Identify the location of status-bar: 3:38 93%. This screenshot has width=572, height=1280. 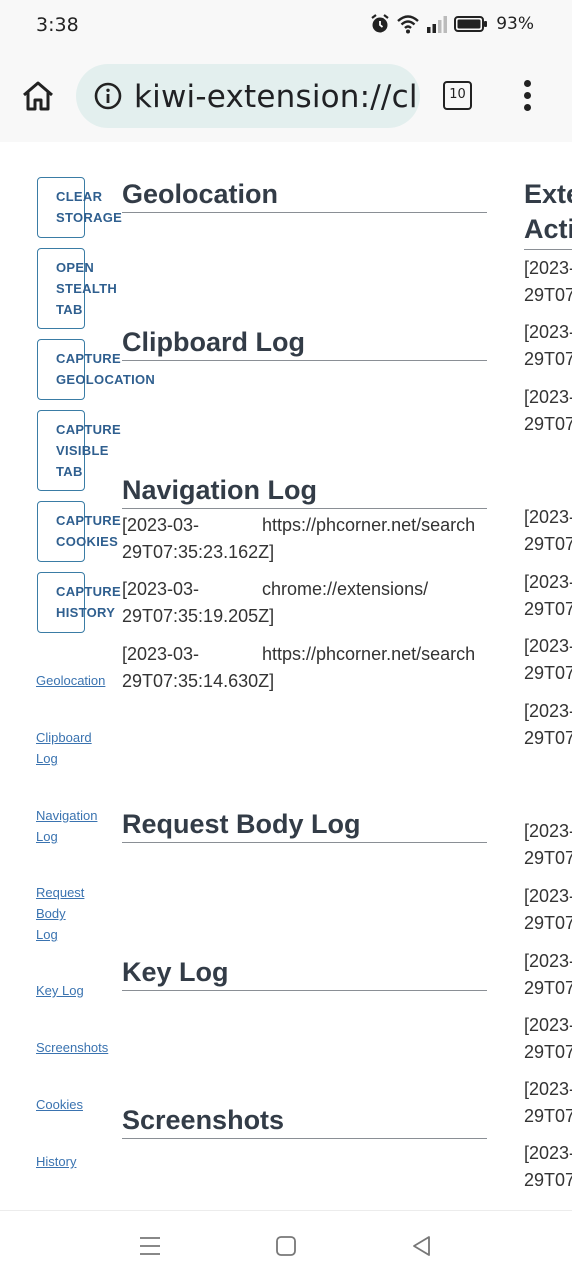
(286, 25).